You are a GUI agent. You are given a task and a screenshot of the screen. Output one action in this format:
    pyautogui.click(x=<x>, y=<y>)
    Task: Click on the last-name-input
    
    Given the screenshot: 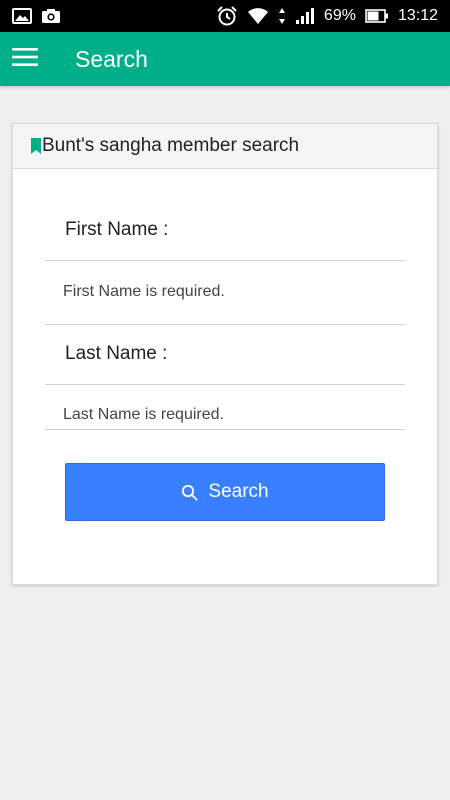 What is the action you would take?
    pyautogui.click(x=225, y=384)
    